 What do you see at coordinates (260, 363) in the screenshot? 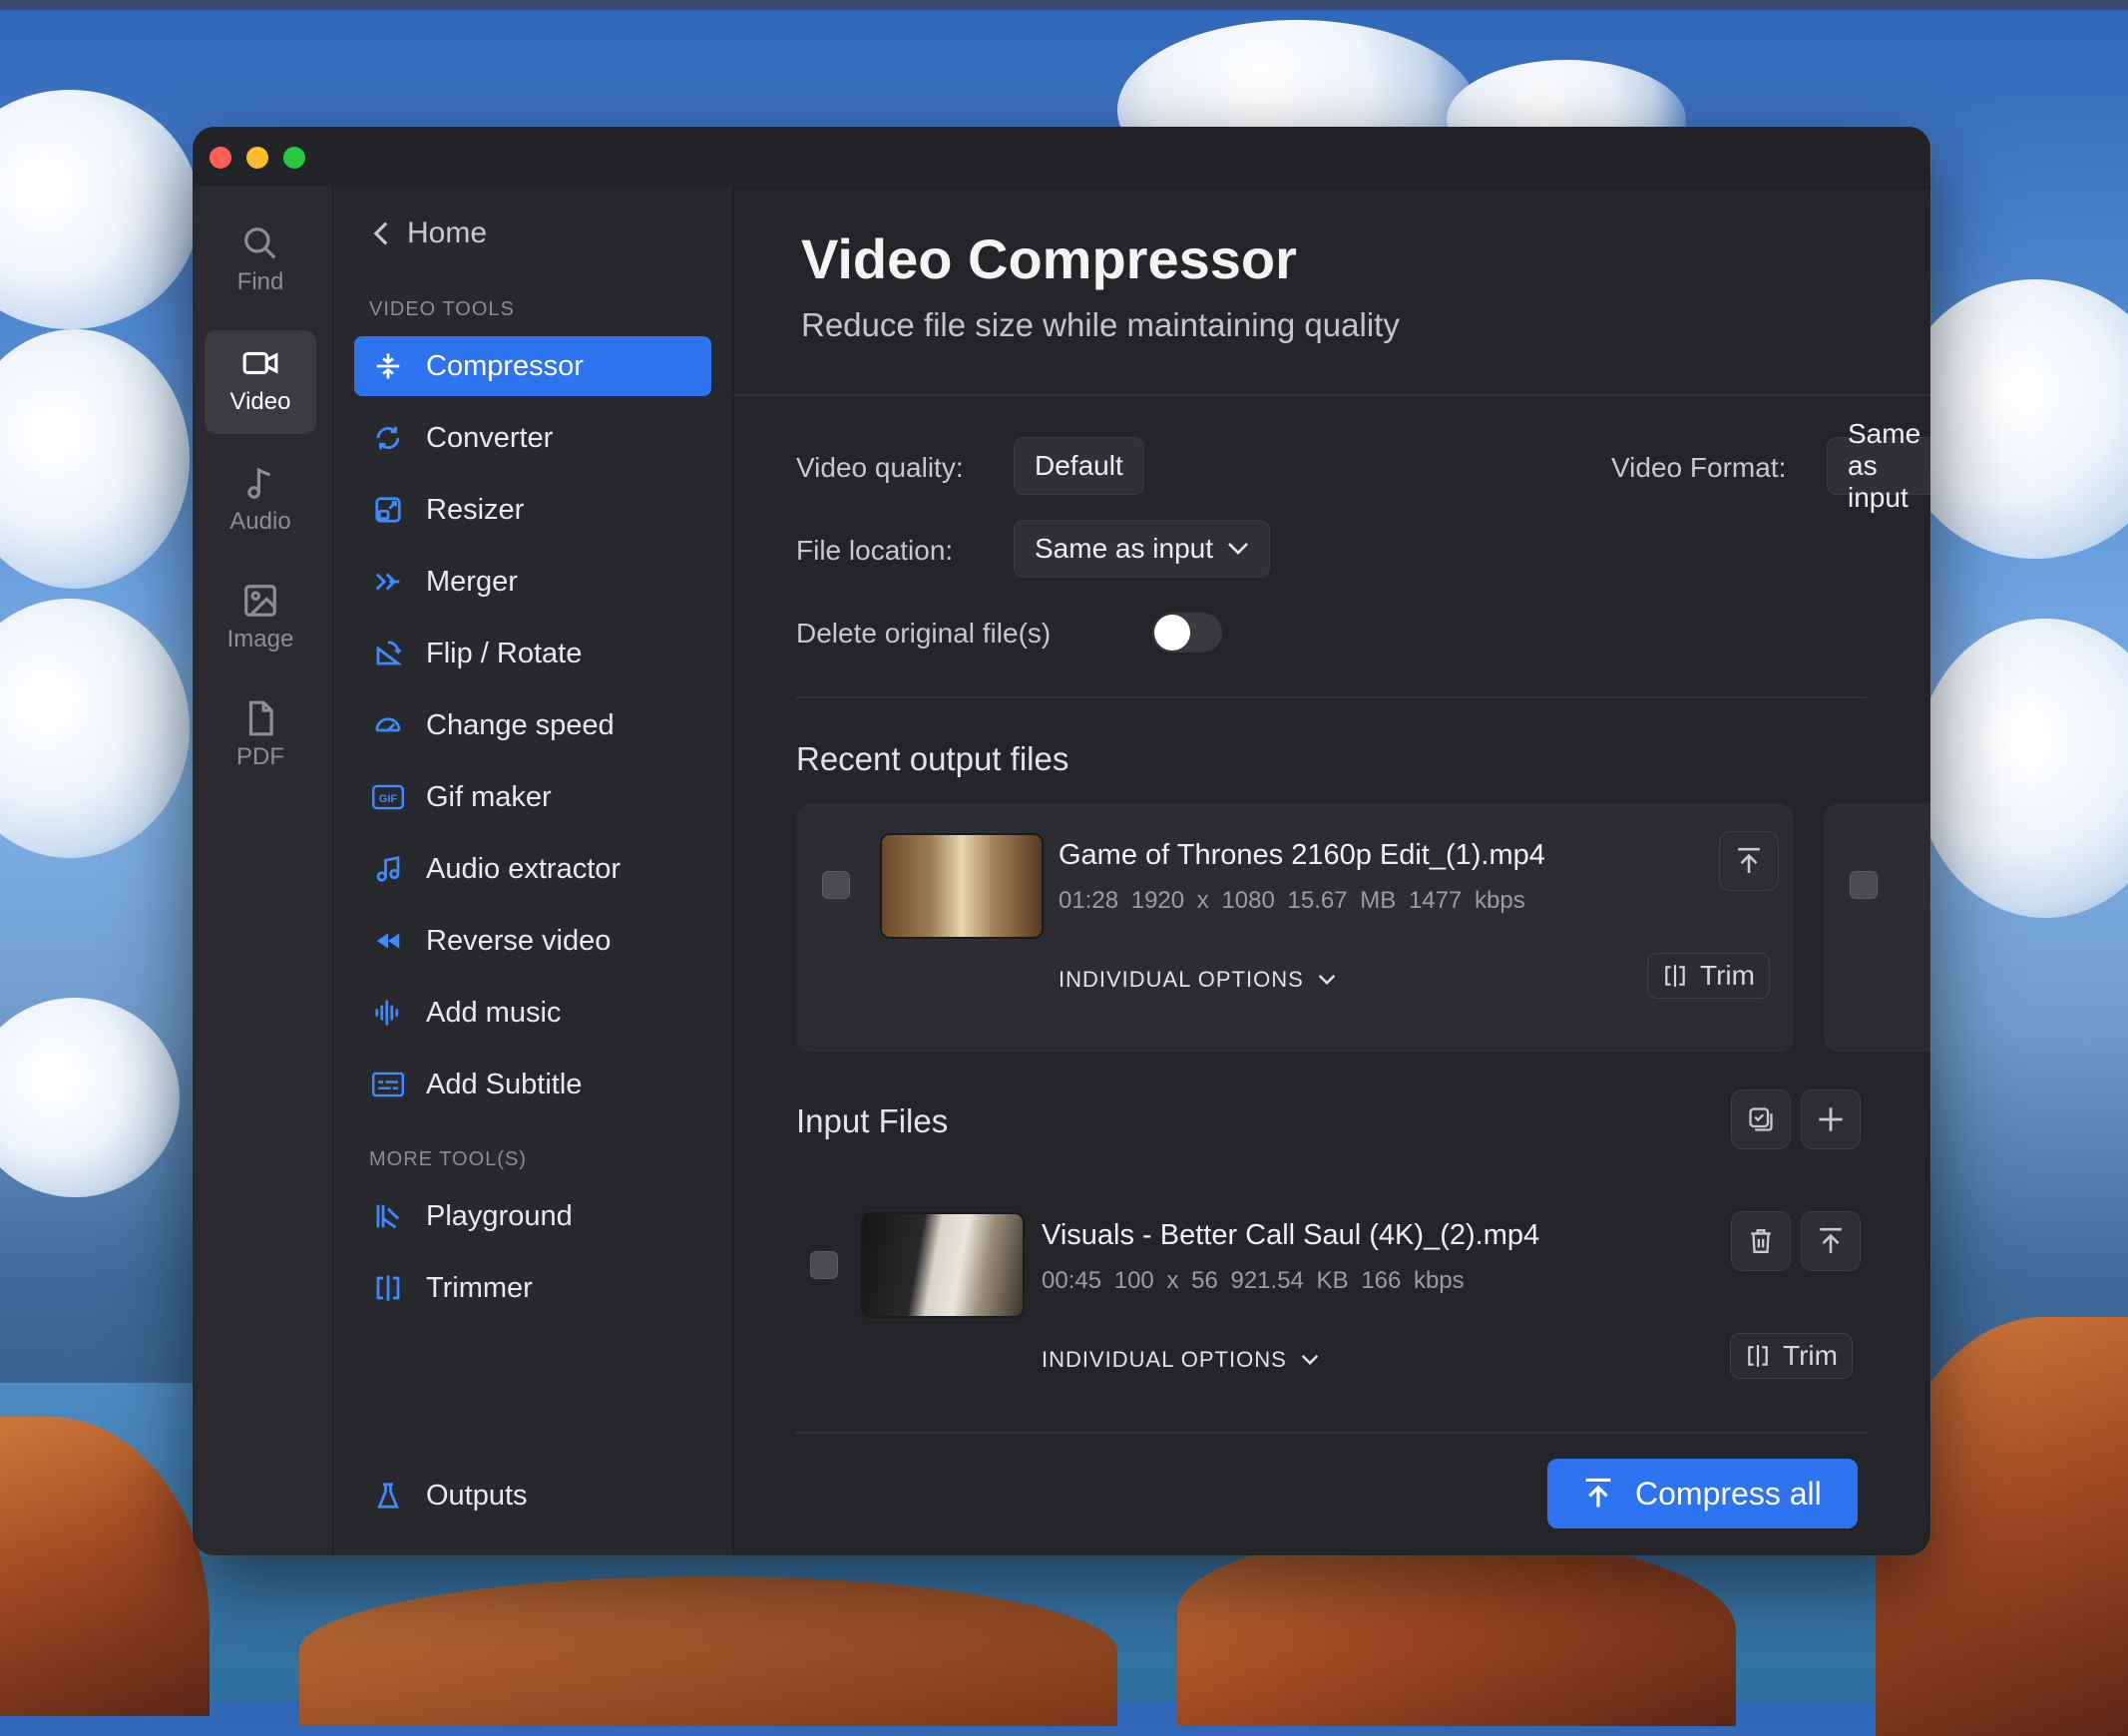
I see `video-camera-icon` at bounding box center [260, 363].